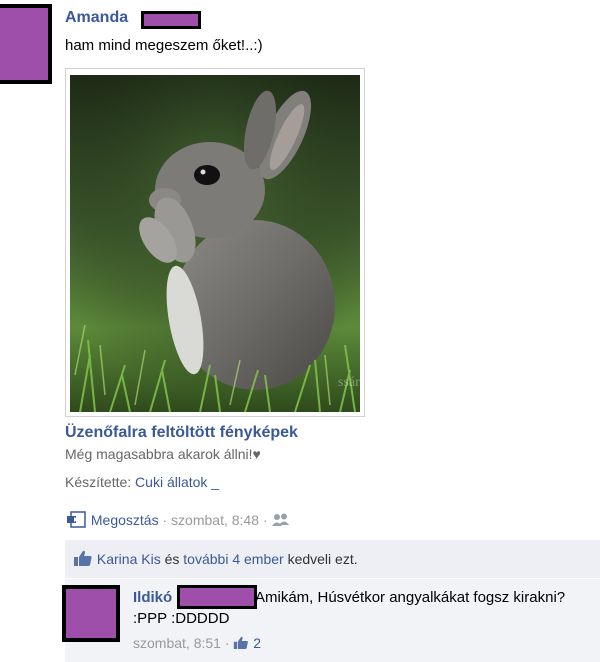 Image resolution: width=600 pixels, height=662 pixels. What do you see at coordinates (257, 643) in the screenshot?
I see `comment-like-count: 2` at bounding box center [257, 643].